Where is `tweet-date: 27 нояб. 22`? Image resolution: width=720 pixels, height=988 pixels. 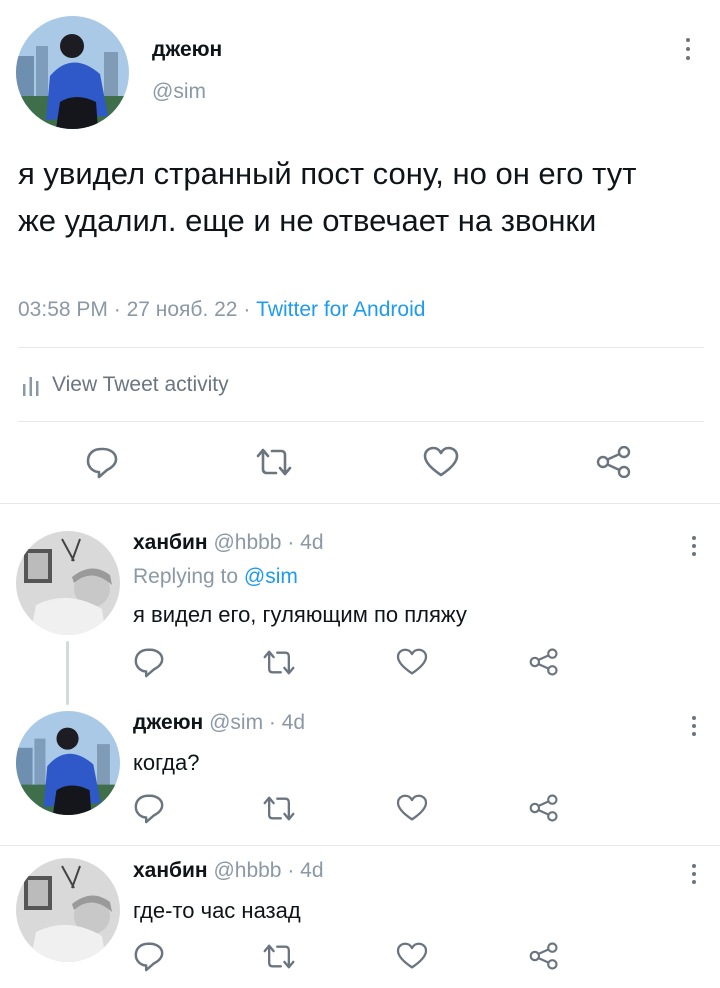 tweet-date: 27 нояб. 22 is located at coordinates (182, 309).